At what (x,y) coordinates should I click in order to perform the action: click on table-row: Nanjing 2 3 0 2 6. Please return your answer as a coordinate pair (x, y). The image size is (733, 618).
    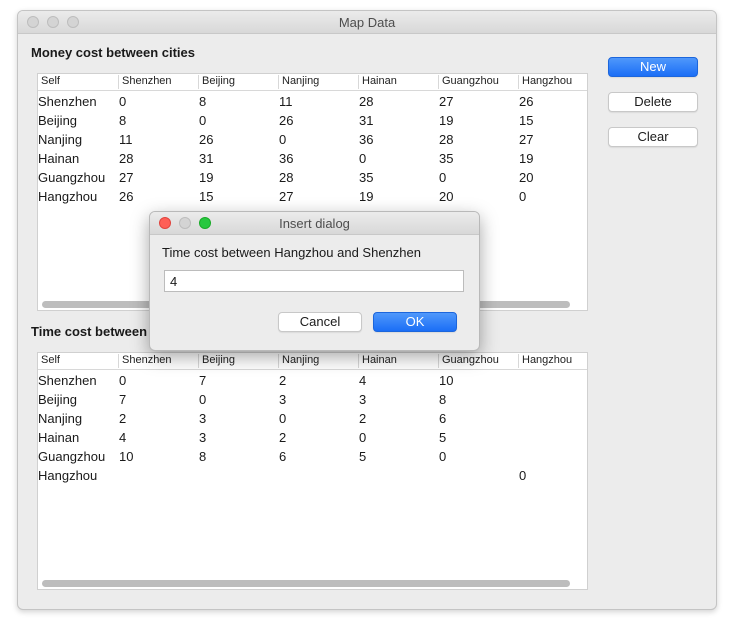
    Looking at the image, I should click on (312, 418).